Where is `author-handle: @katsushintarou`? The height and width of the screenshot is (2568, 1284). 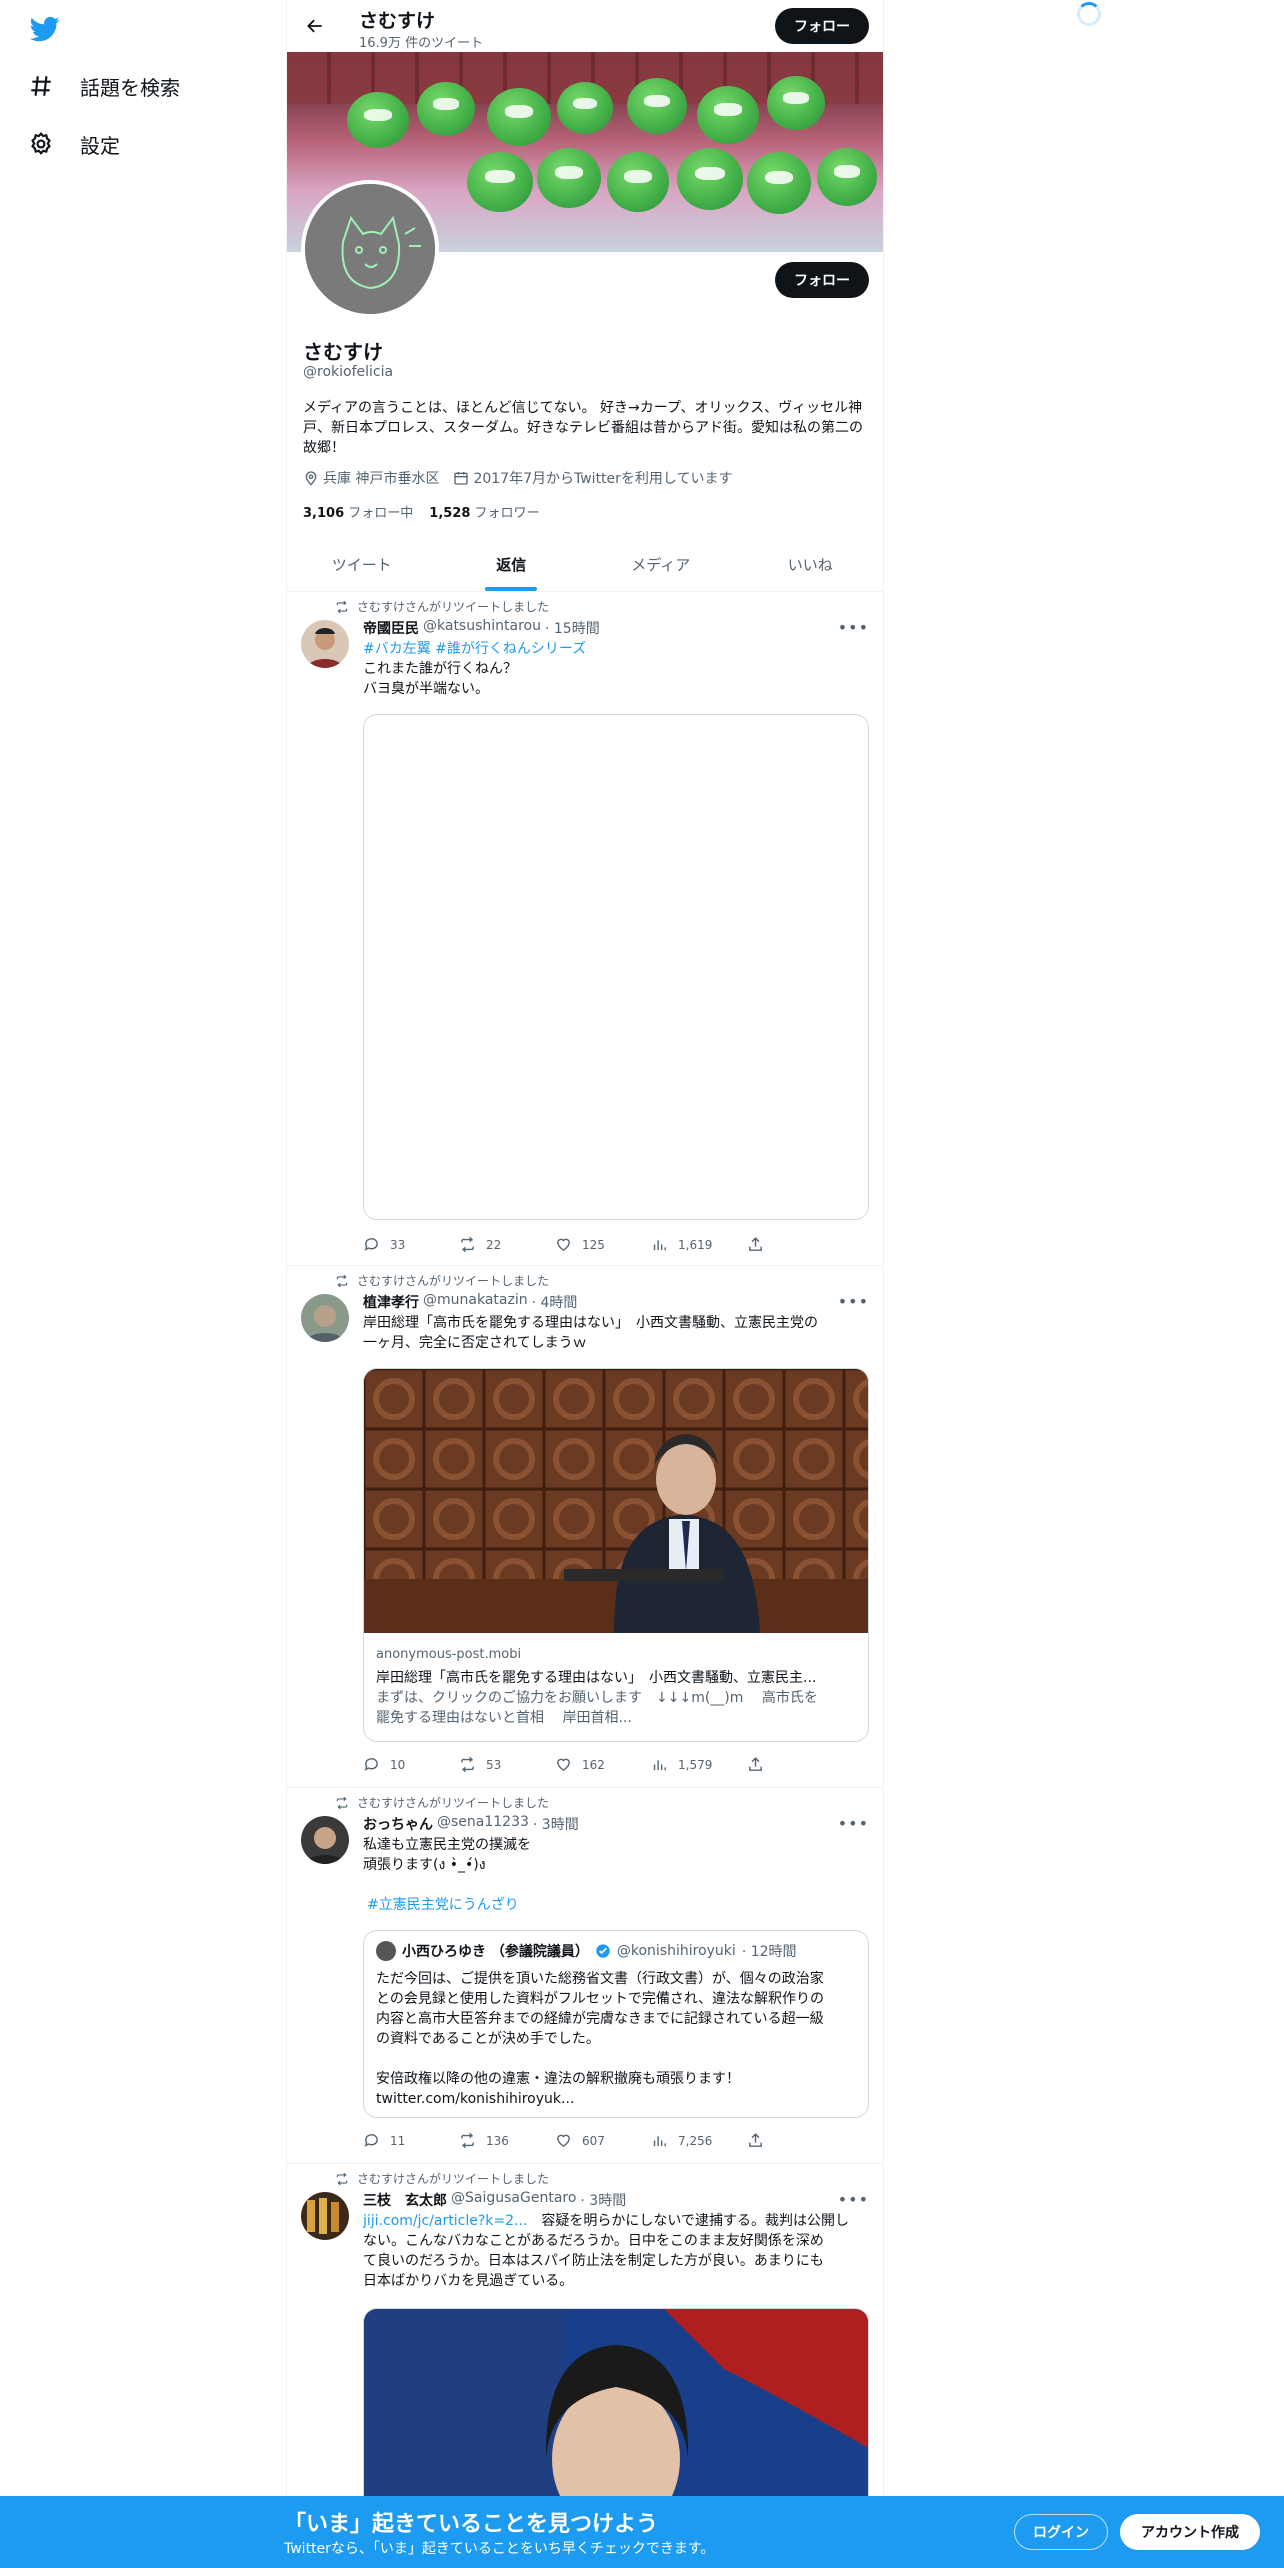 author-handle: @katsushintarou is located at coordinates (482, 628).